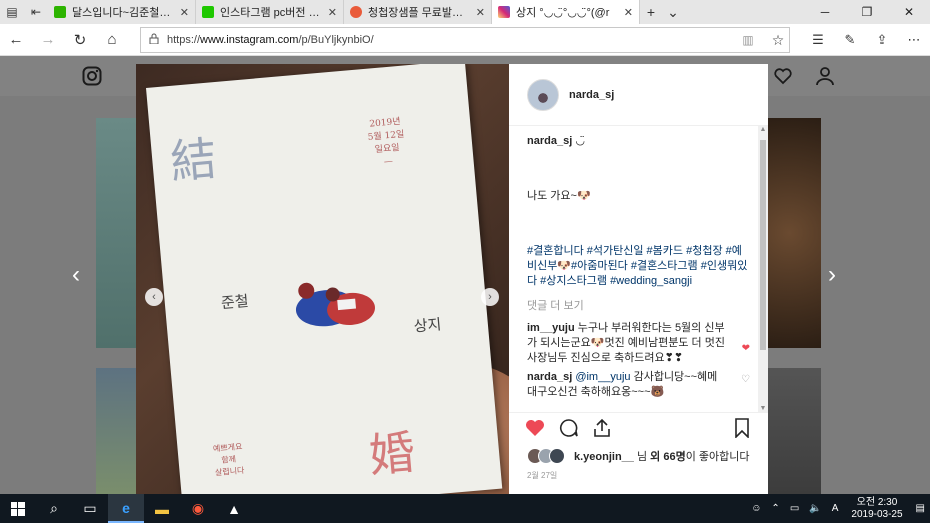 The width and height of the screenshot is (930, 523). Describe the element at coordinates (162, 508) in the screenshot. I see `file-explorer-icon: ▬` at that location.